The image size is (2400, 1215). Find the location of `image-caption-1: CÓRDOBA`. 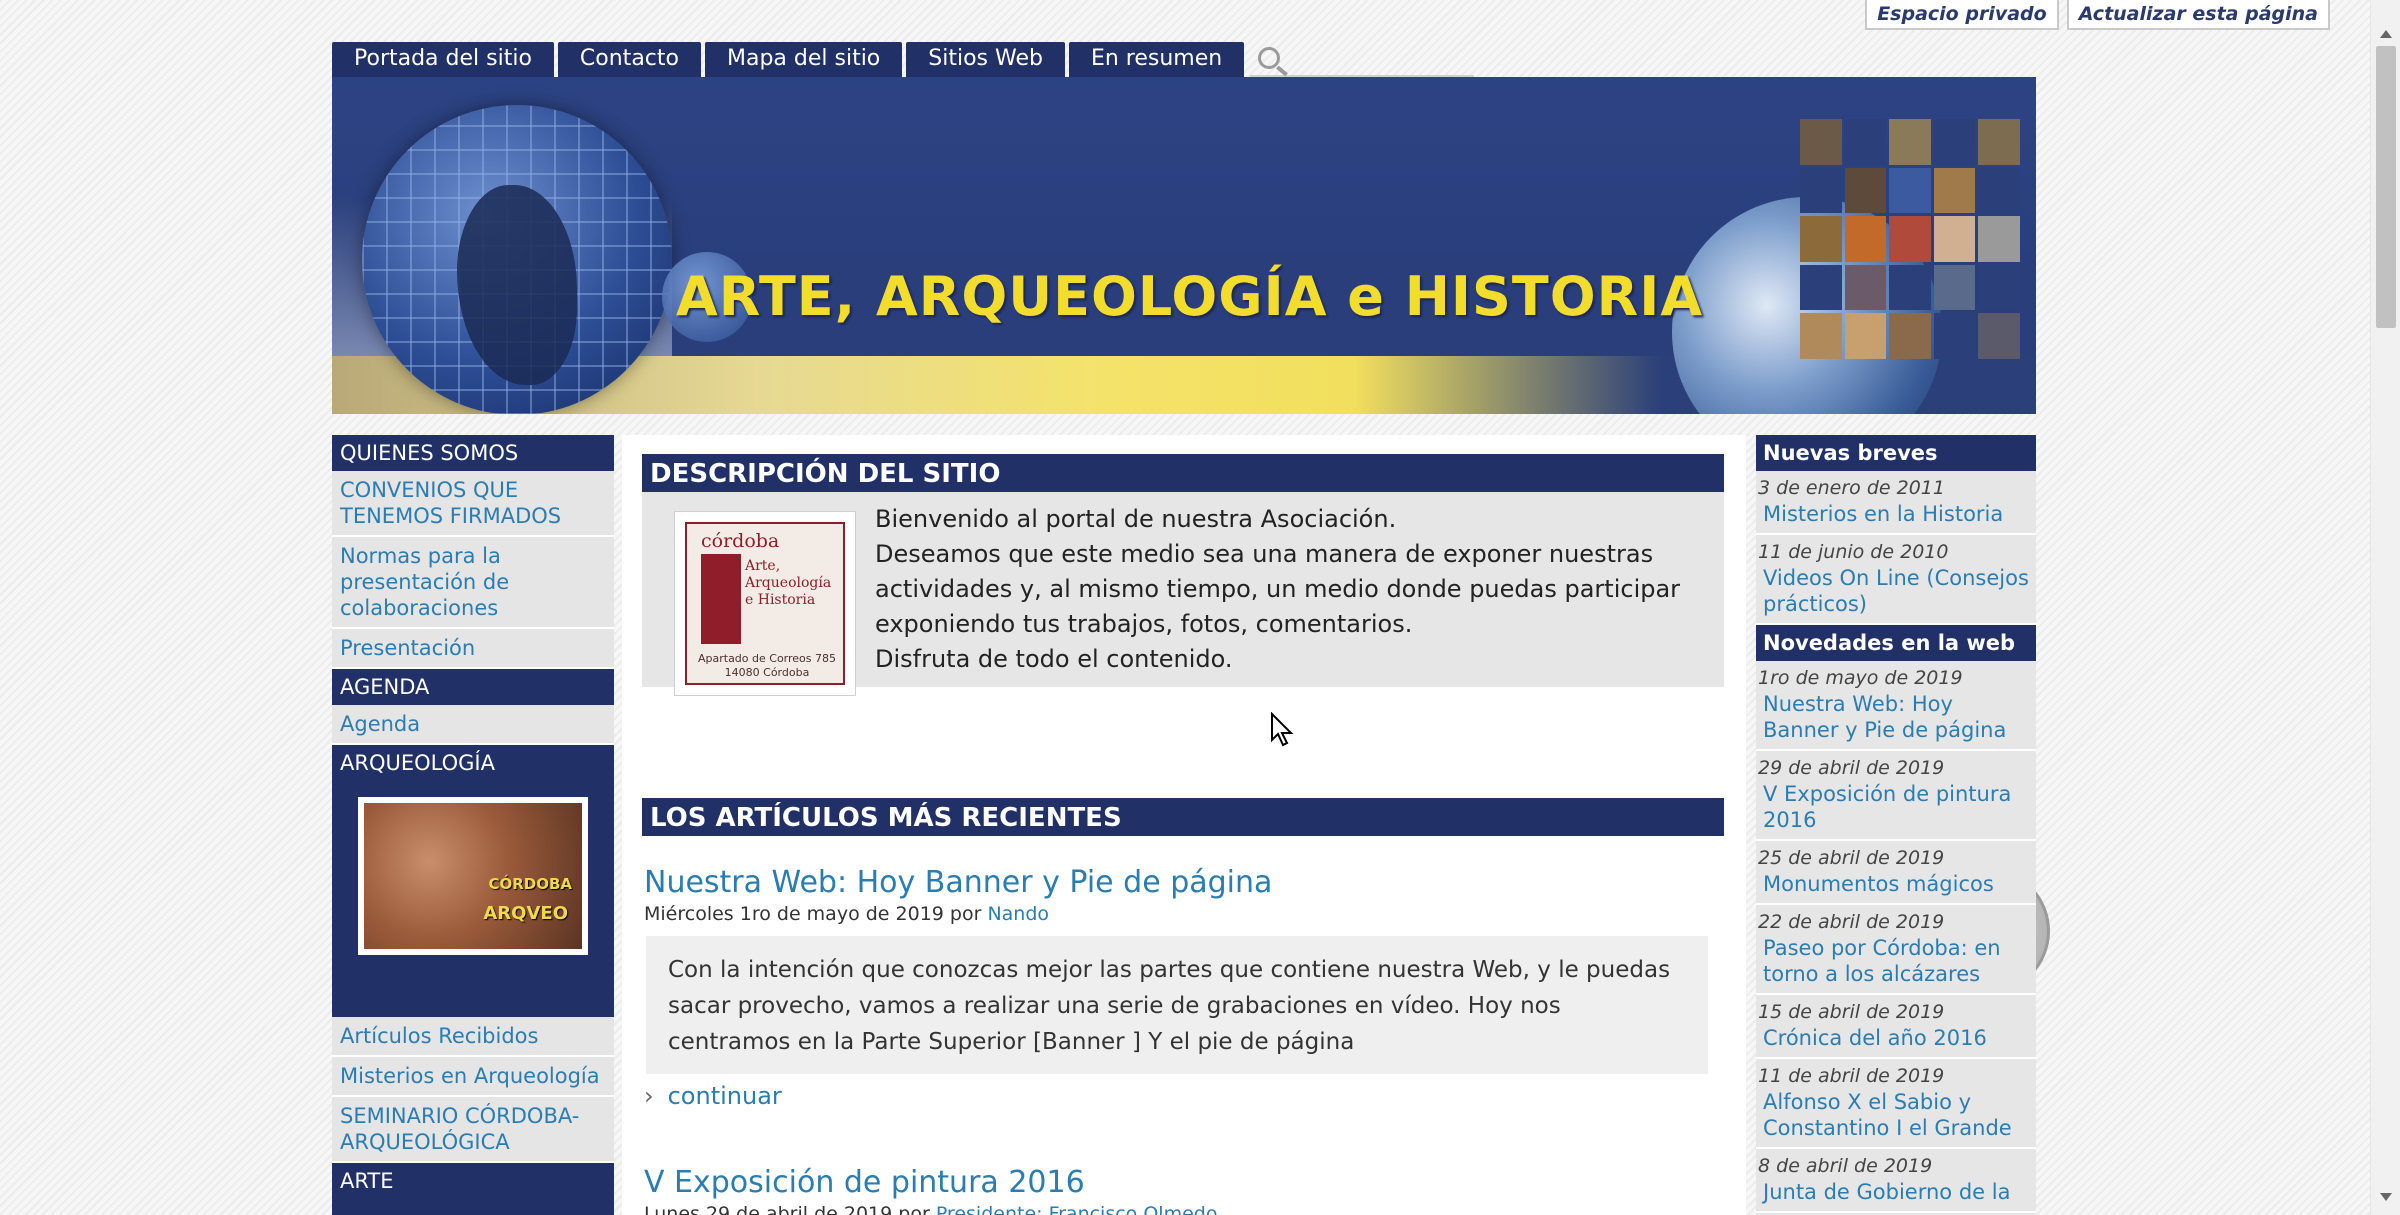

image-caption-1: CÓRDOBA is located at coordinates (530, 884).